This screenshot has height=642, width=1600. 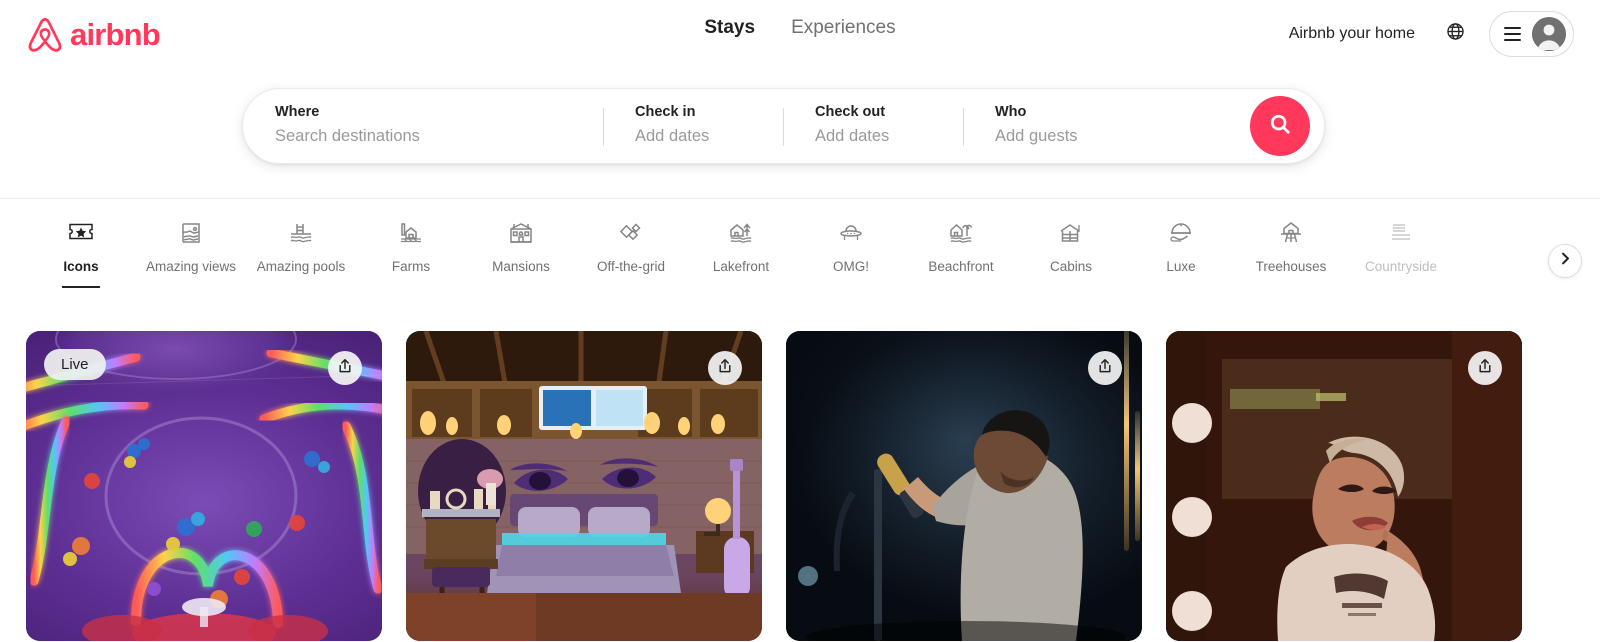 I want to click on checkin-label: Check in, so click(x=665, y=112).